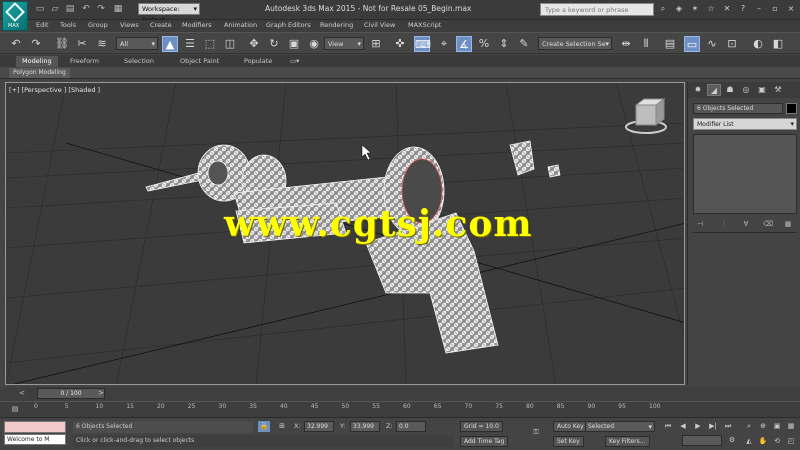 The height and width of the screenshot is (450, 800). Describe the element at coordinates (695, 9) in the screenshot. I see `subscription-icon: ✶` at that location.